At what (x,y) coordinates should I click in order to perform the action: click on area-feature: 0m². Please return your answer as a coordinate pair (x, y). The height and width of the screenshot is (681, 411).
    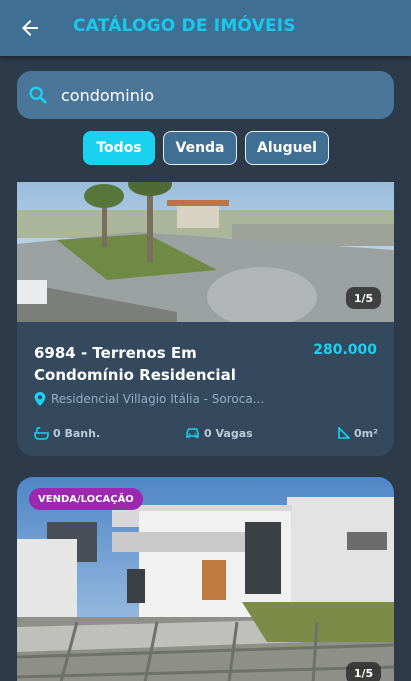
    Looking at the image, I should click on (358, 433).